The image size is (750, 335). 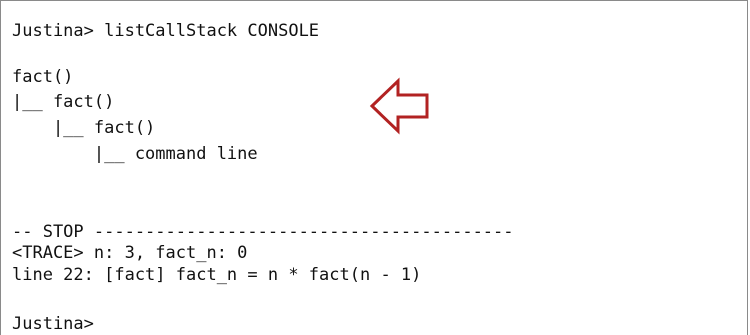 I want to click on call-stack-line-3: |__ fact(), so click(x=84, y=128).